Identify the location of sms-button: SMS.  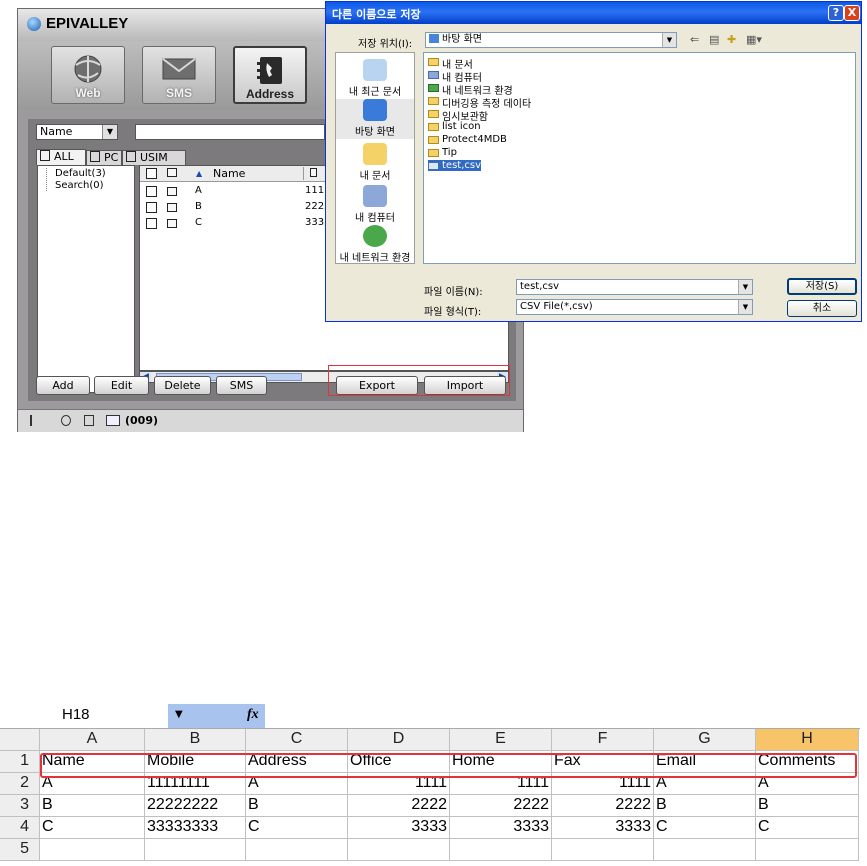
(179, 75).